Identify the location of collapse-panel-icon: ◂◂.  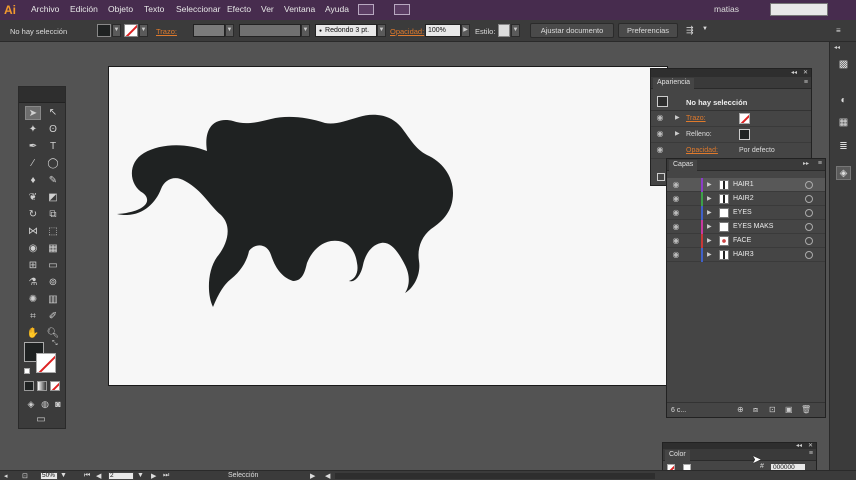
(794, 72).